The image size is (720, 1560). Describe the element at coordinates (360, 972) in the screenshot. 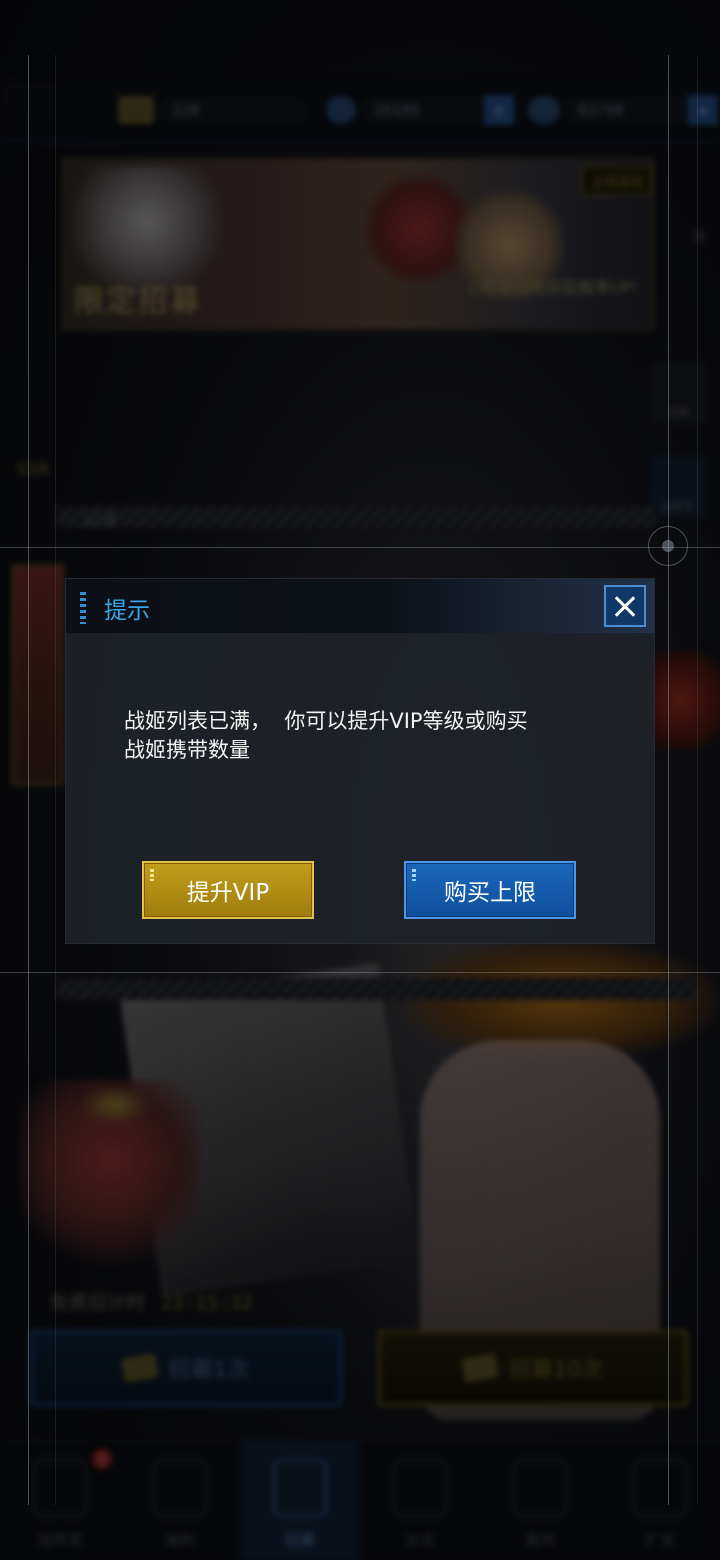

I see `frame-line-bottom` at that location.